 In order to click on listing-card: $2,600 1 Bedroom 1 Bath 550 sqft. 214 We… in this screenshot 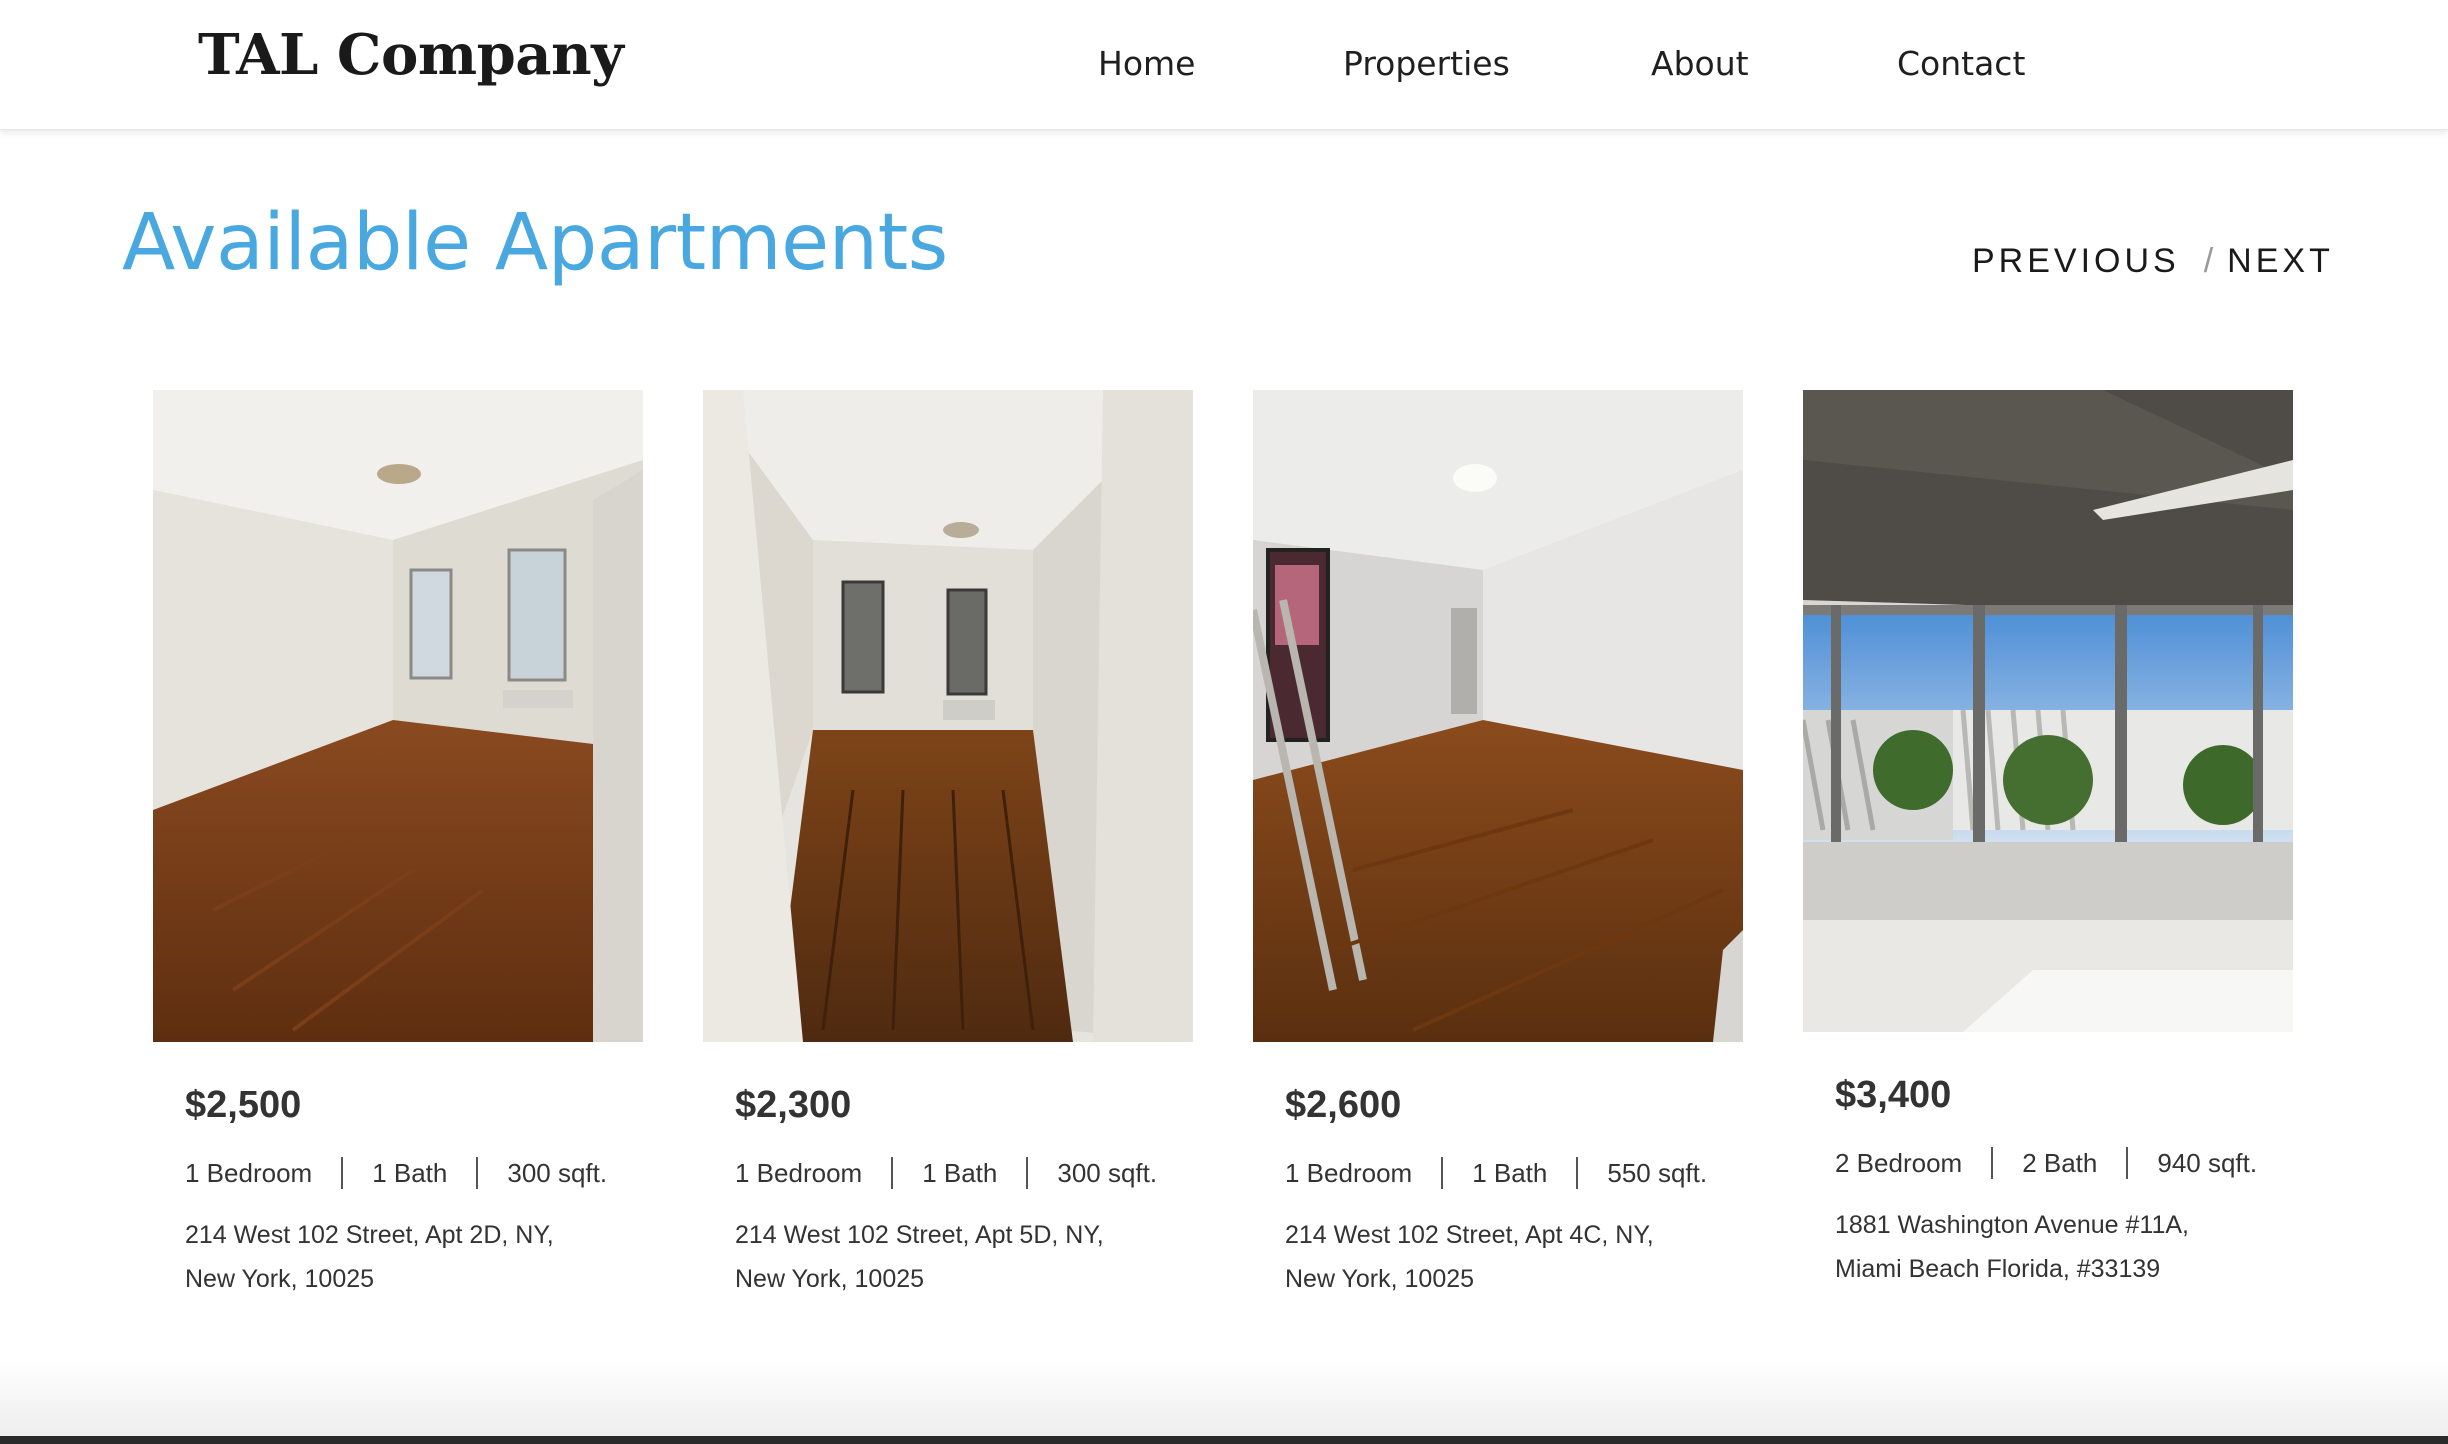, I will do `click(1498, 845)`.